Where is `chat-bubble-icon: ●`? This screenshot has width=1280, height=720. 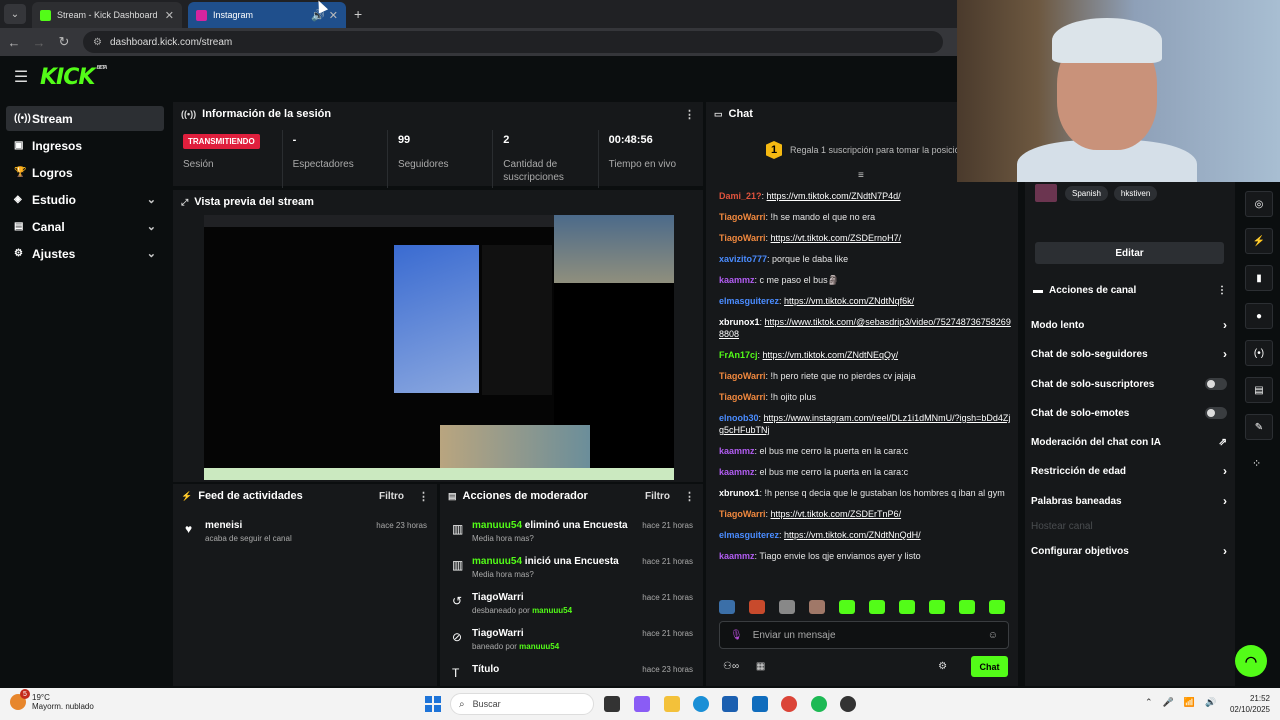 chat-bubble-icon: ● is located at coordinates (1259, 316).